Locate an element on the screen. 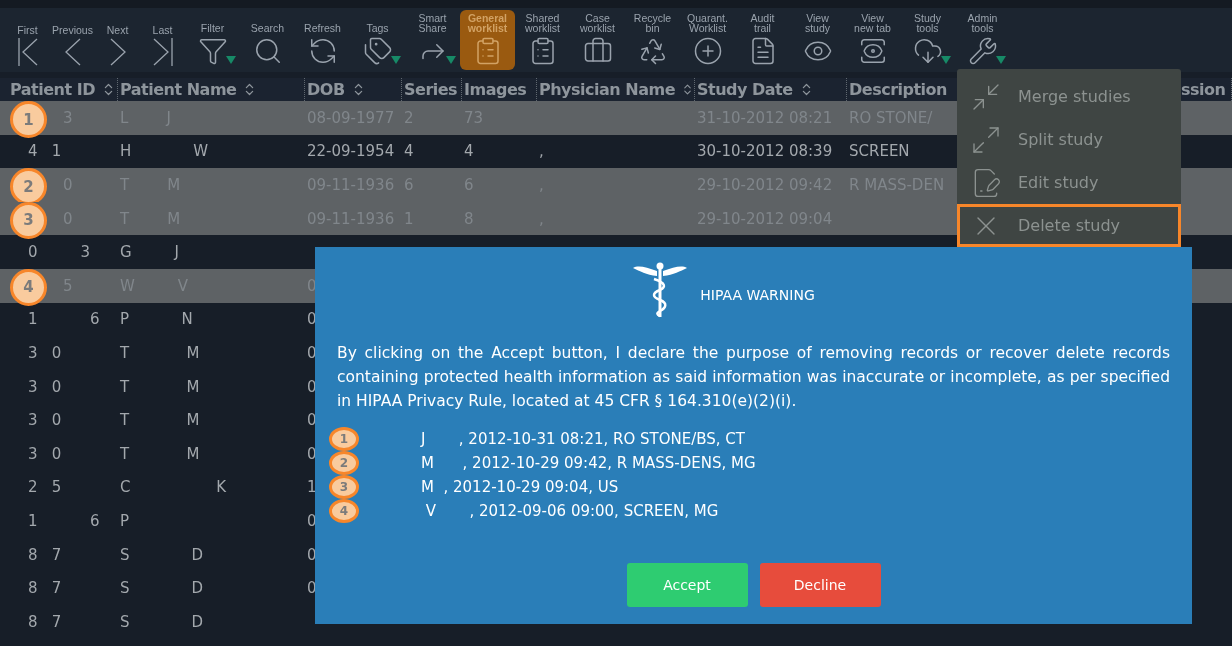 The width and height of the screenshot is (1232, 646). toolbar-button: Tags is located at coordinates (377, 40).